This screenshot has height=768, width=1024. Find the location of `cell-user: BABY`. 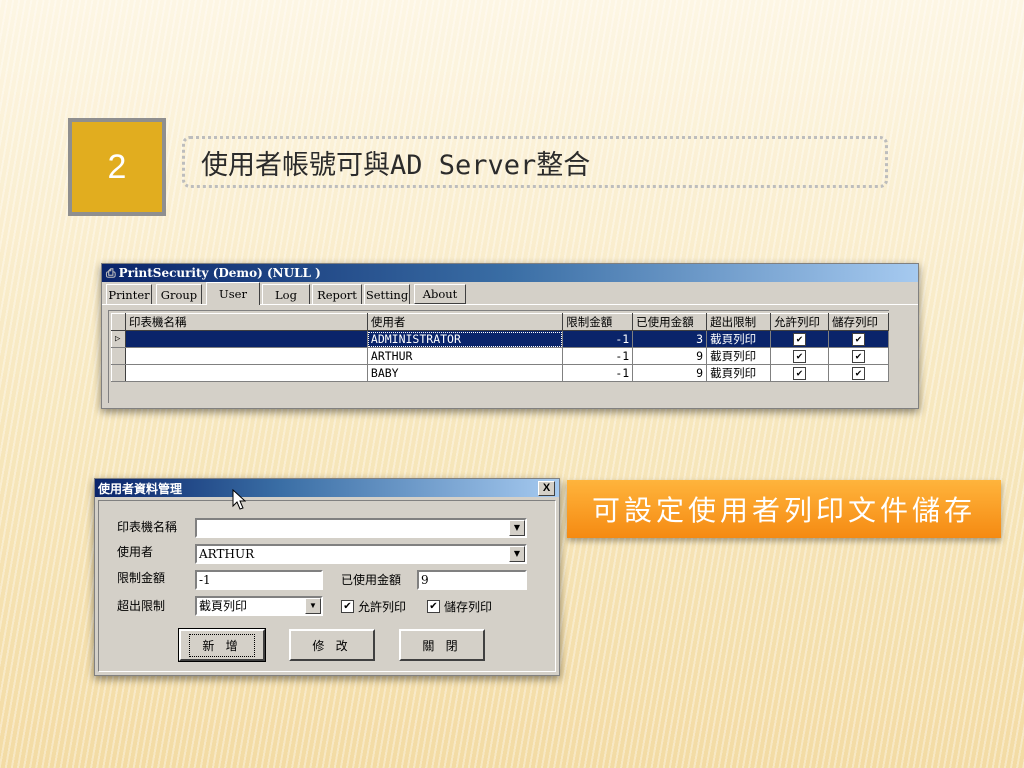

cell-user: BABY is located at coordinates (465, 373).